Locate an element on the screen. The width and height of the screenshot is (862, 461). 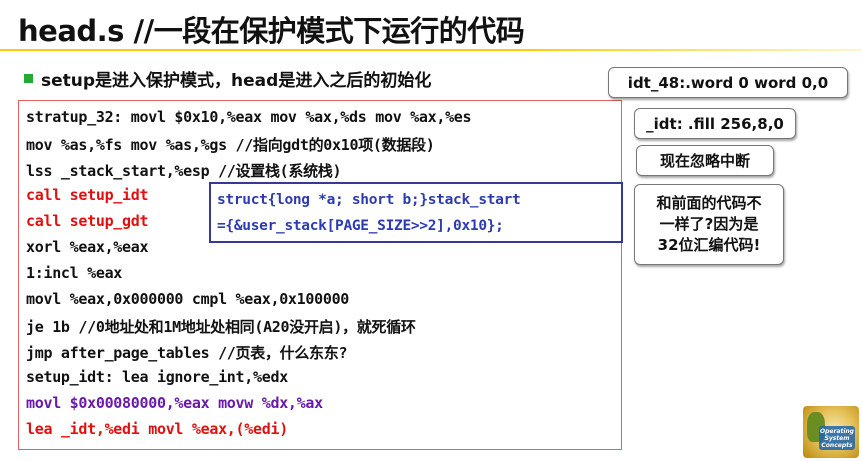
code-line: xorl %eax,%eax is located at coordinates (87, 247).